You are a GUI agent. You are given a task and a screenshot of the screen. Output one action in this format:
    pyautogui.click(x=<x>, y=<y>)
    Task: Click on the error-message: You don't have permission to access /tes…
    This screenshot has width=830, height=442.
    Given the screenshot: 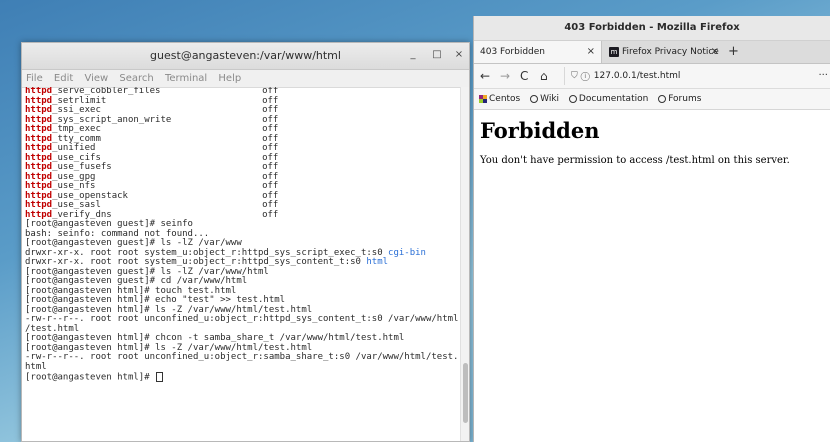 What is the action you would take?
    pyautogui.click(x=635, y=160)
    